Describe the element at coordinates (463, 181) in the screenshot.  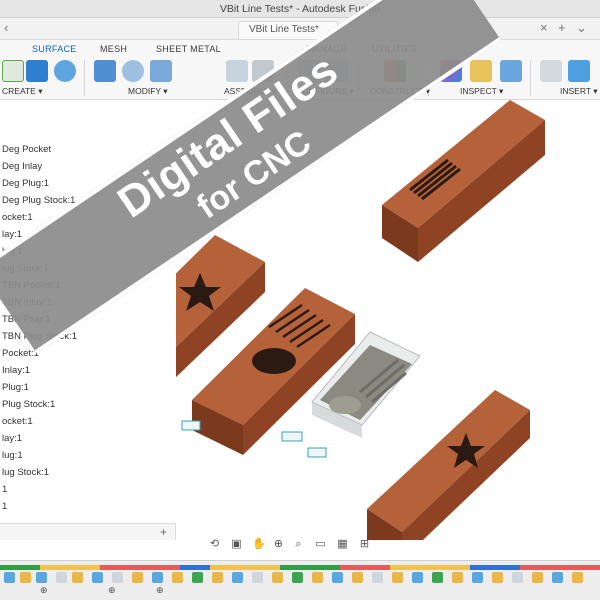
I see `wood-block-lines` at that location.